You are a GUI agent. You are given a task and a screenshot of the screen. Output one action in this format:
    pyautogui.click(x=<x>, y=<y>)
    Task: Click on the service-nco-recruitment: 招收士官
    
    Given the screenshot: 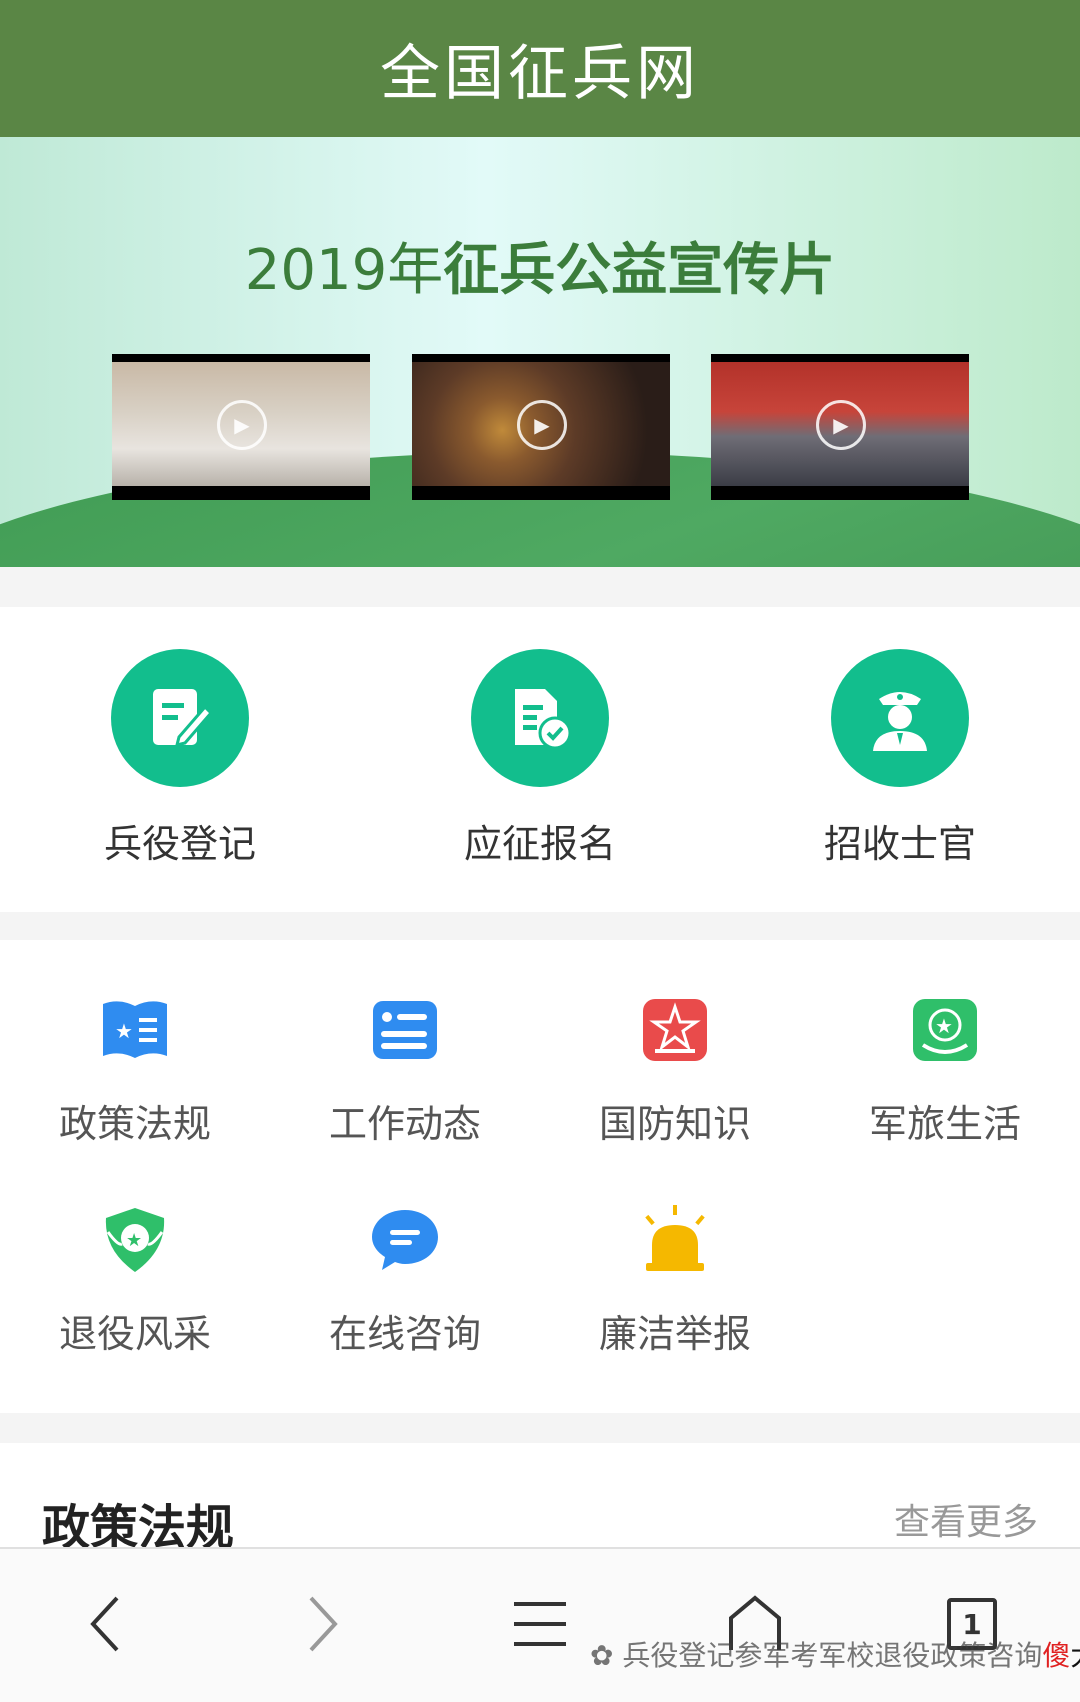 What is the action you would take?
    pyautogui.click(x=900, y=758)
    